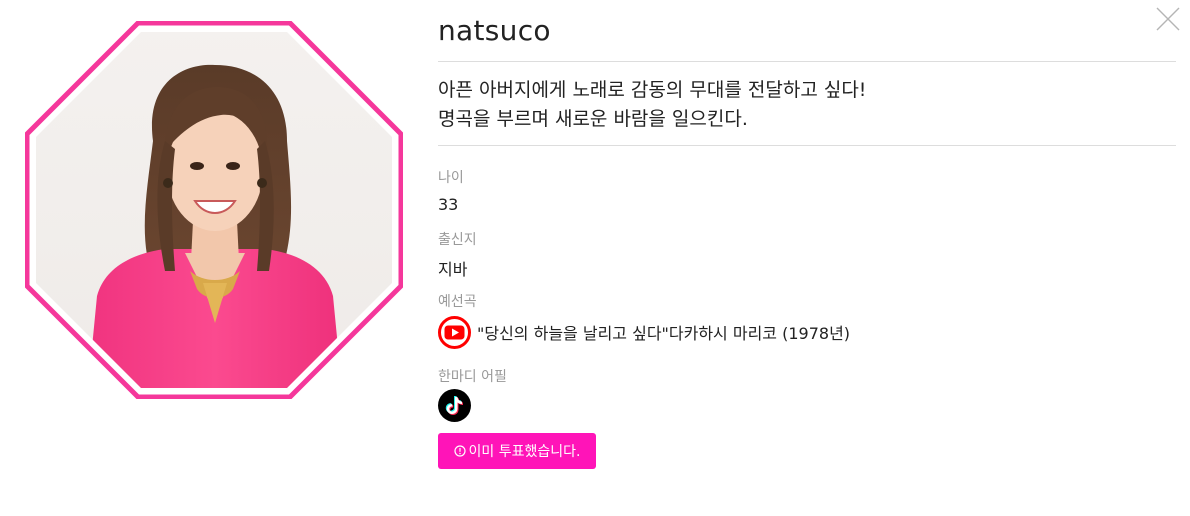 The width and height of the screenshot is (1190, 516). I want to click on intro-line-2: 명곡을 부르며 새로운 바람을 일으킨다., so click(593, 119).